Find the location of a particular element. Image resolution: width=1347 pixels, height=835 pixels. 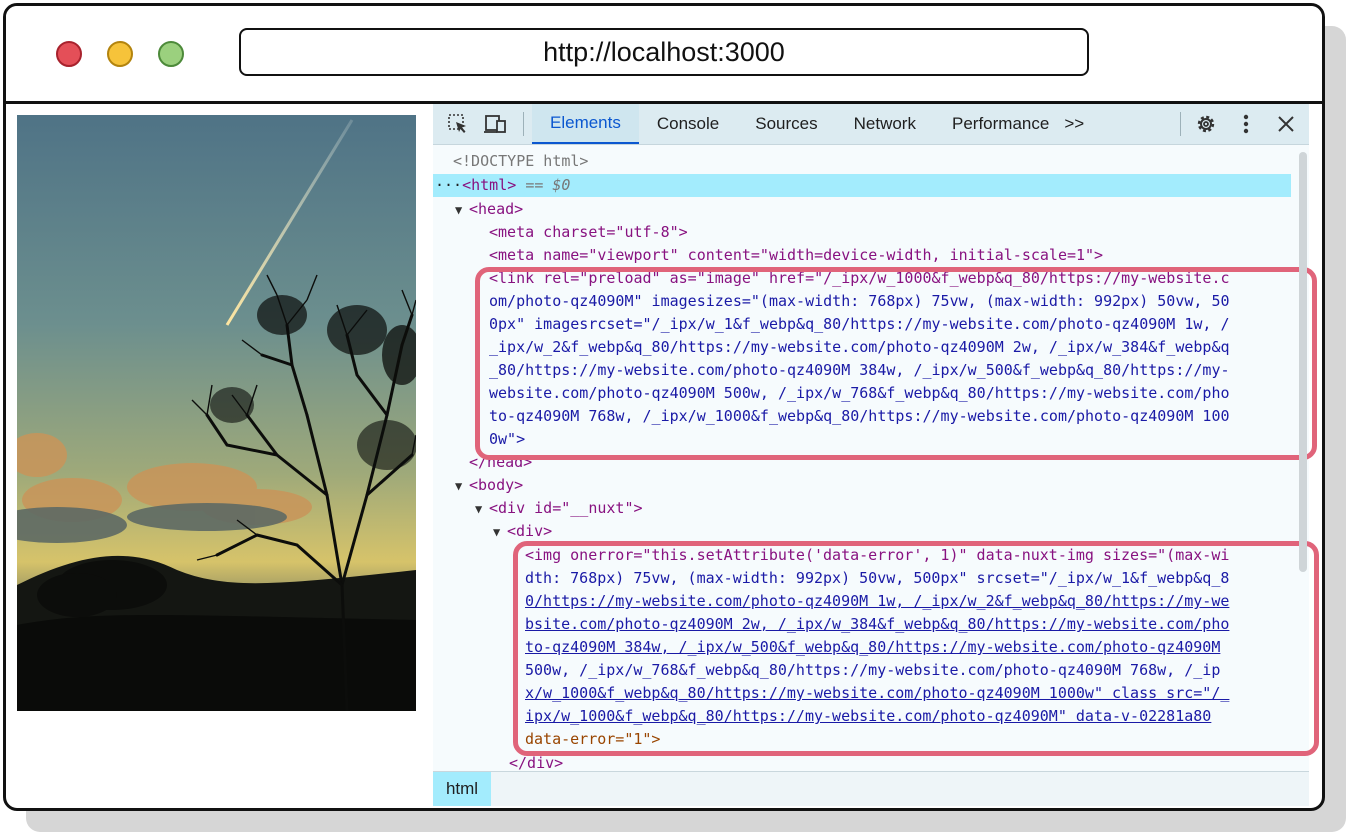

minimize-window-button is located at coordinates (120, 54).